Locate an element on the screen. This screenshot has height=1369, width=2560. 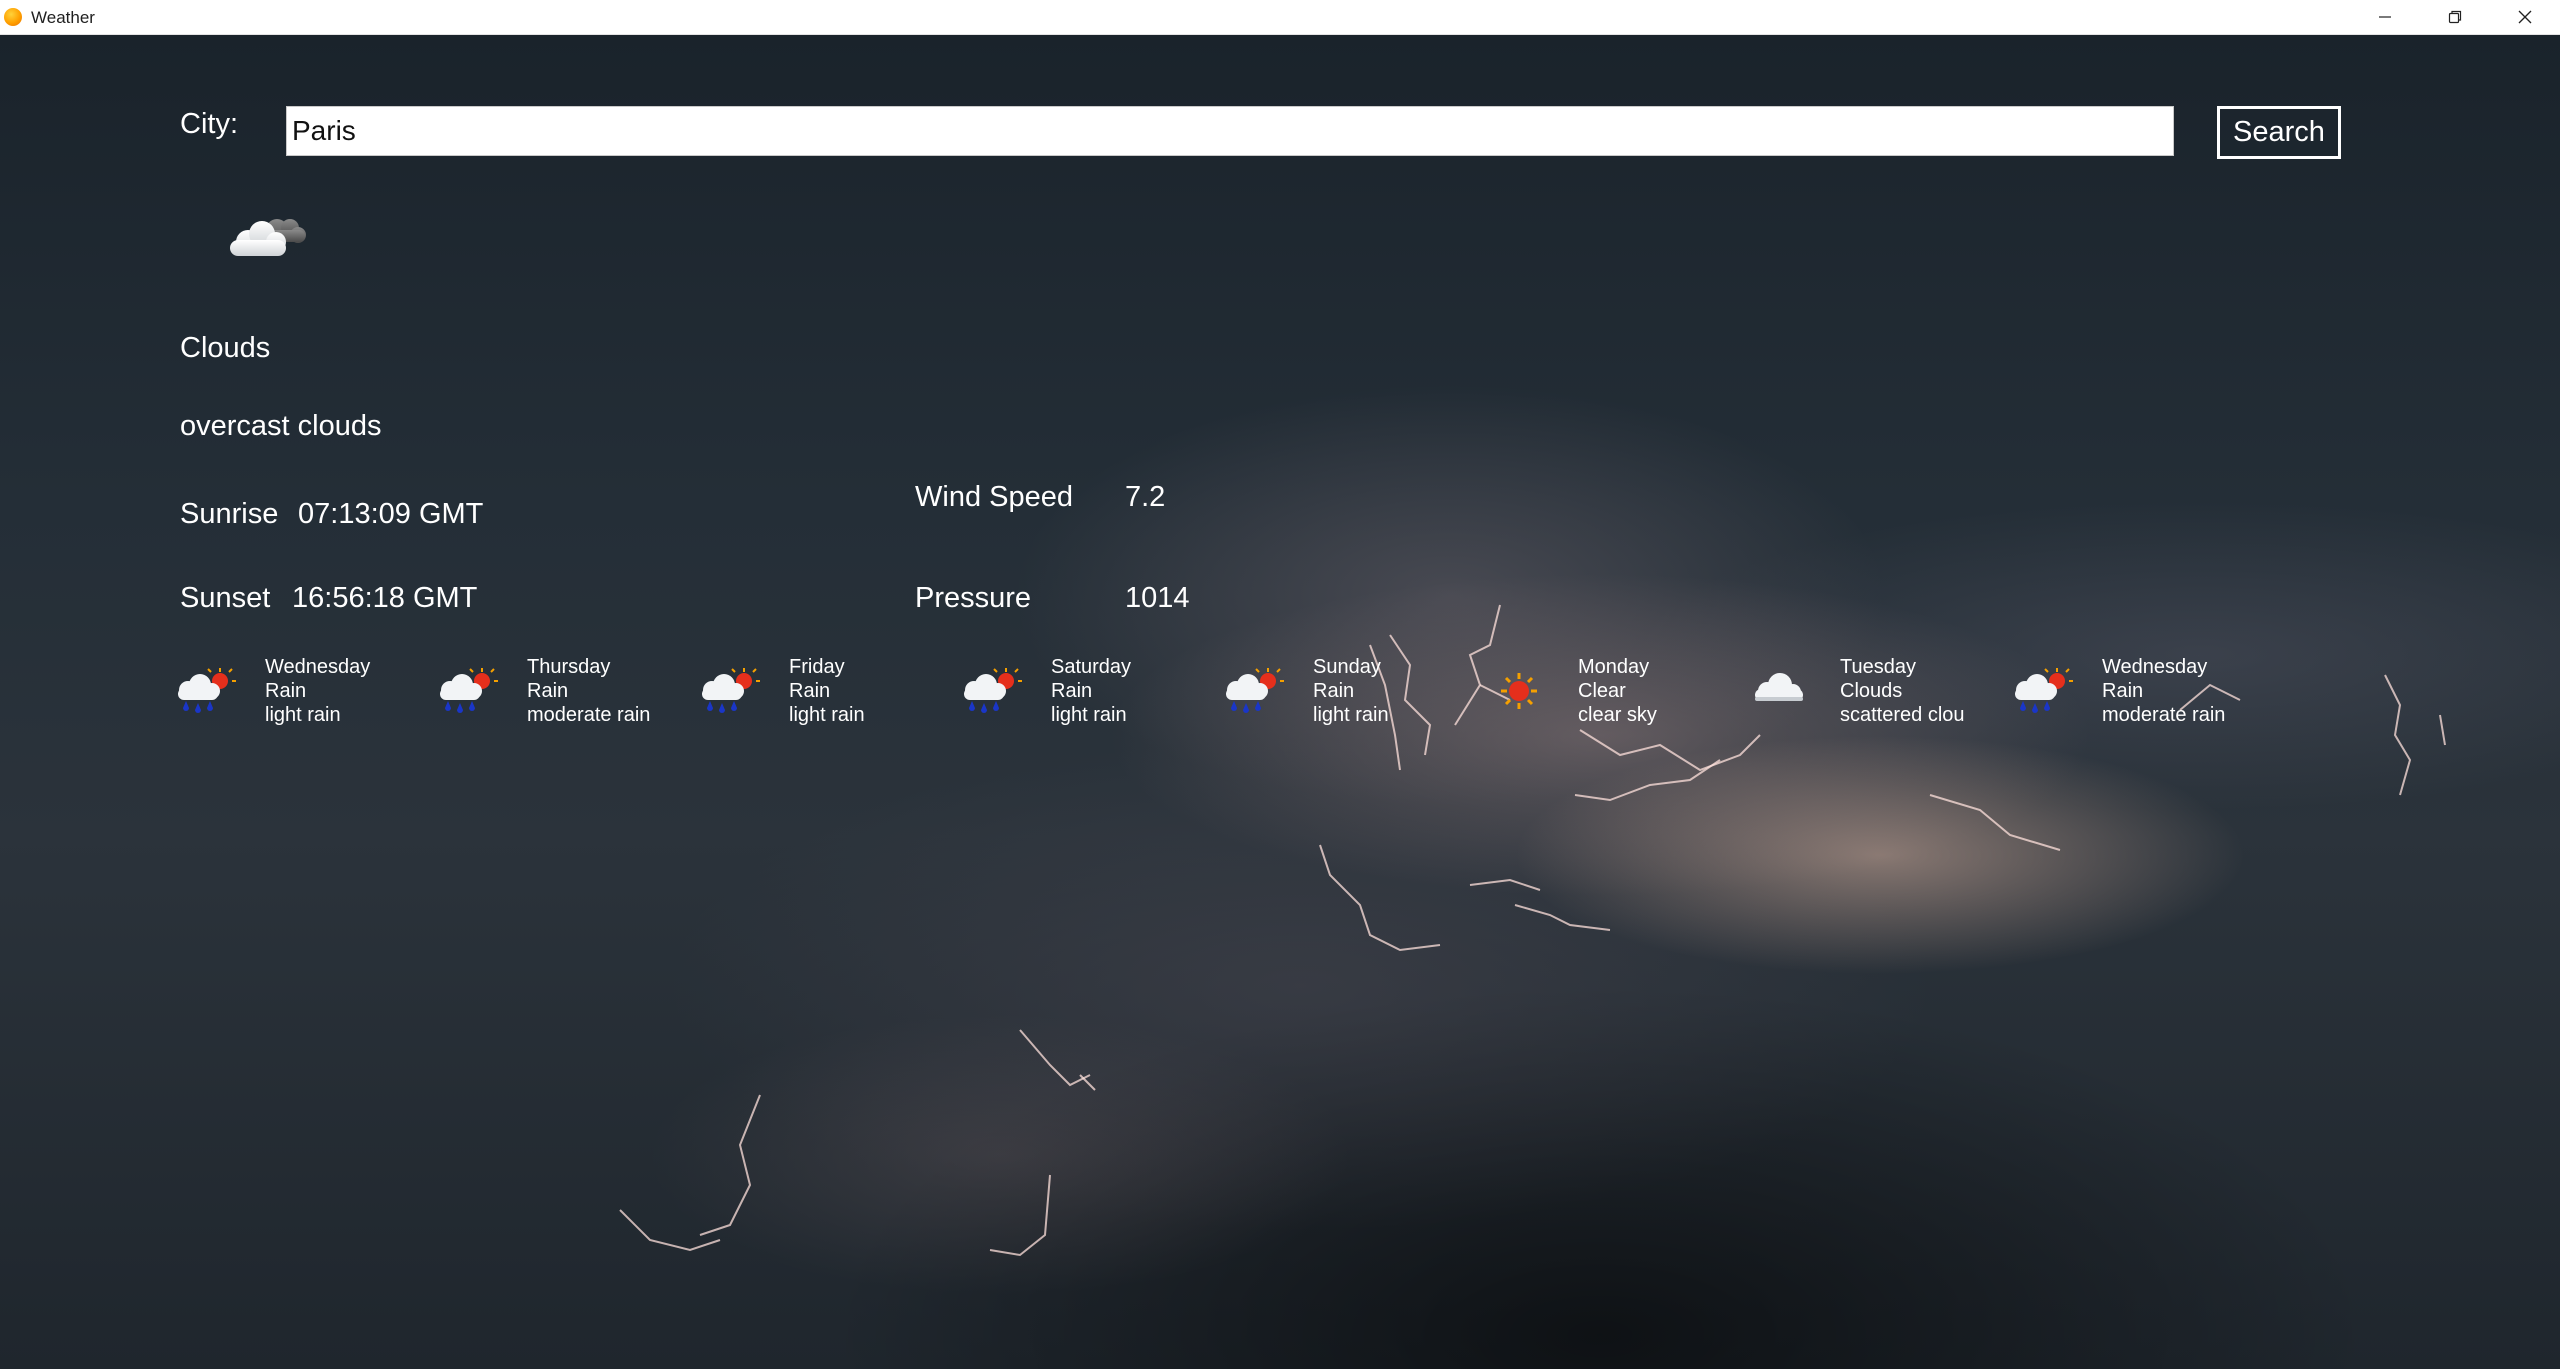
forecast-day: Sunday is located at coordinates (1347, 667).